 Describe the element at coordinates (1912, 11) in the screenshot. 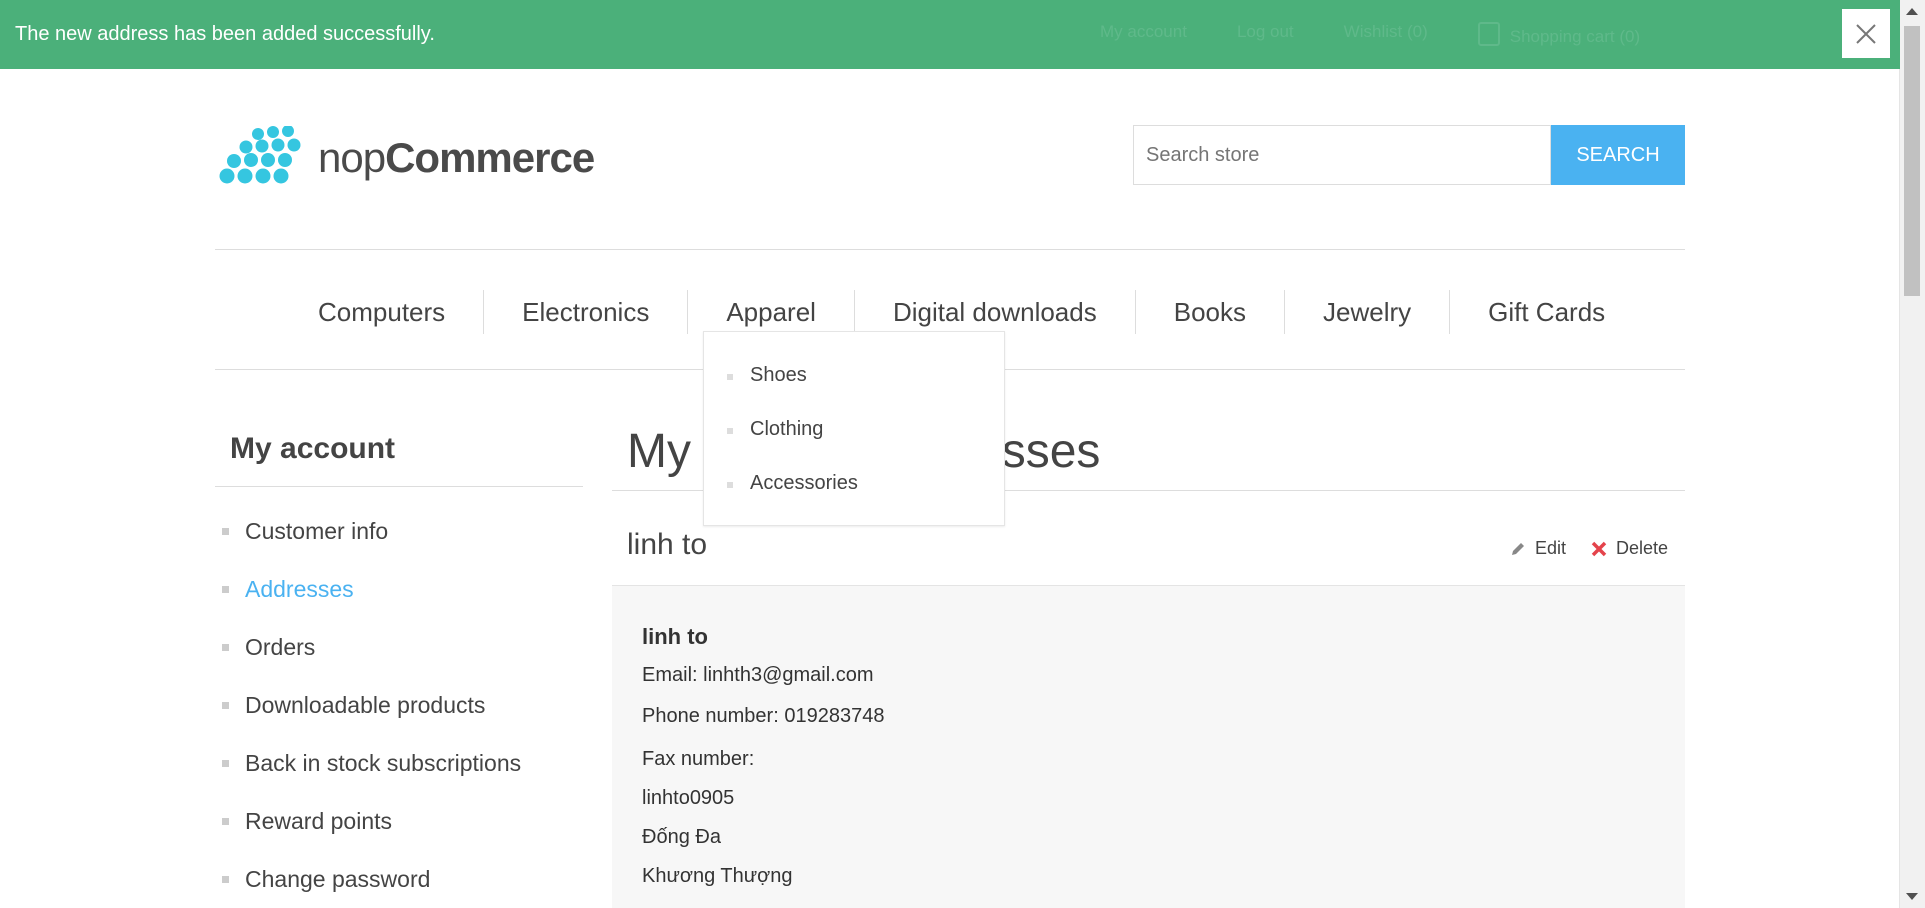

I see `scroll-up-arrow-icon` at that location.